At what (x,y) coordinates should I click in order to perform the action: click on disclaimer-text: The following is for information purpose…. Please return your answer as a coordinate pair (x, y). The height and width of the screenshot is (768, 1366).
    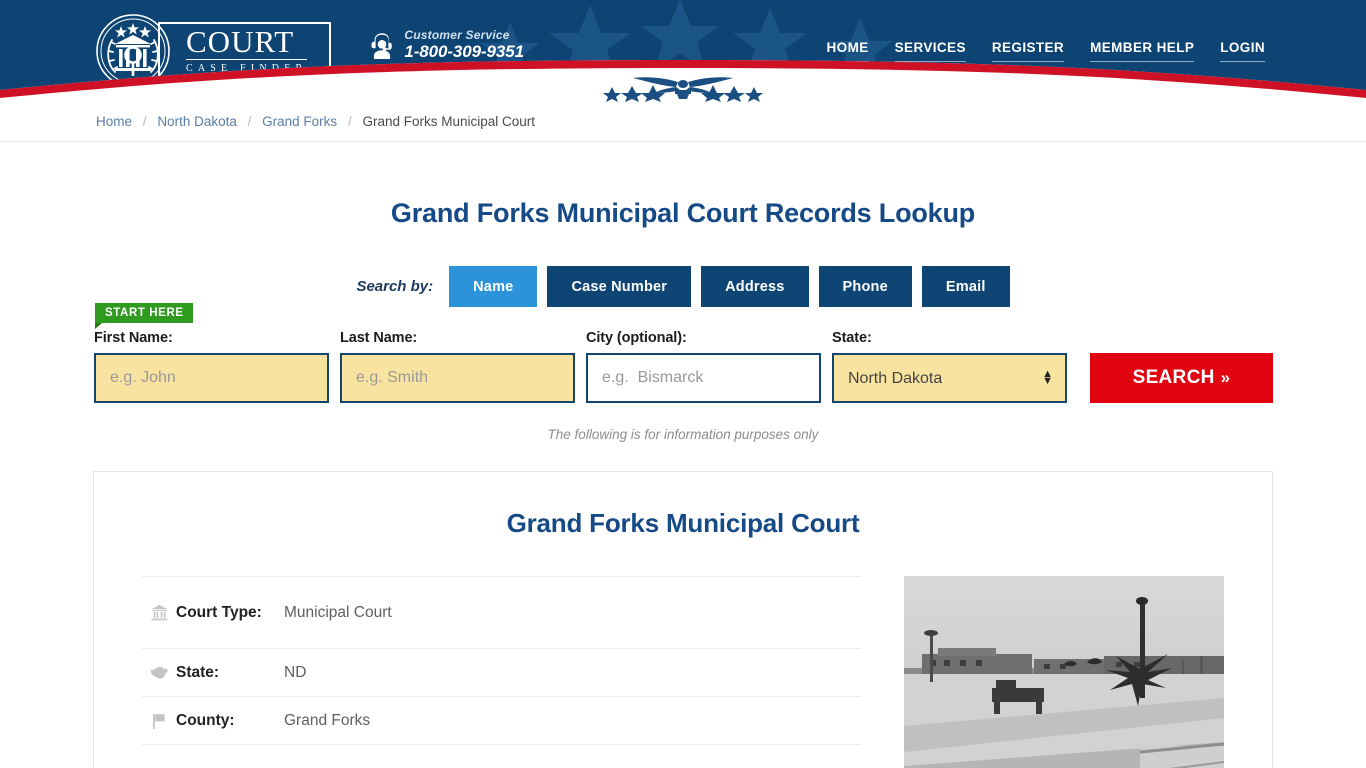
    Looking at the image, I should click on (683, 434).